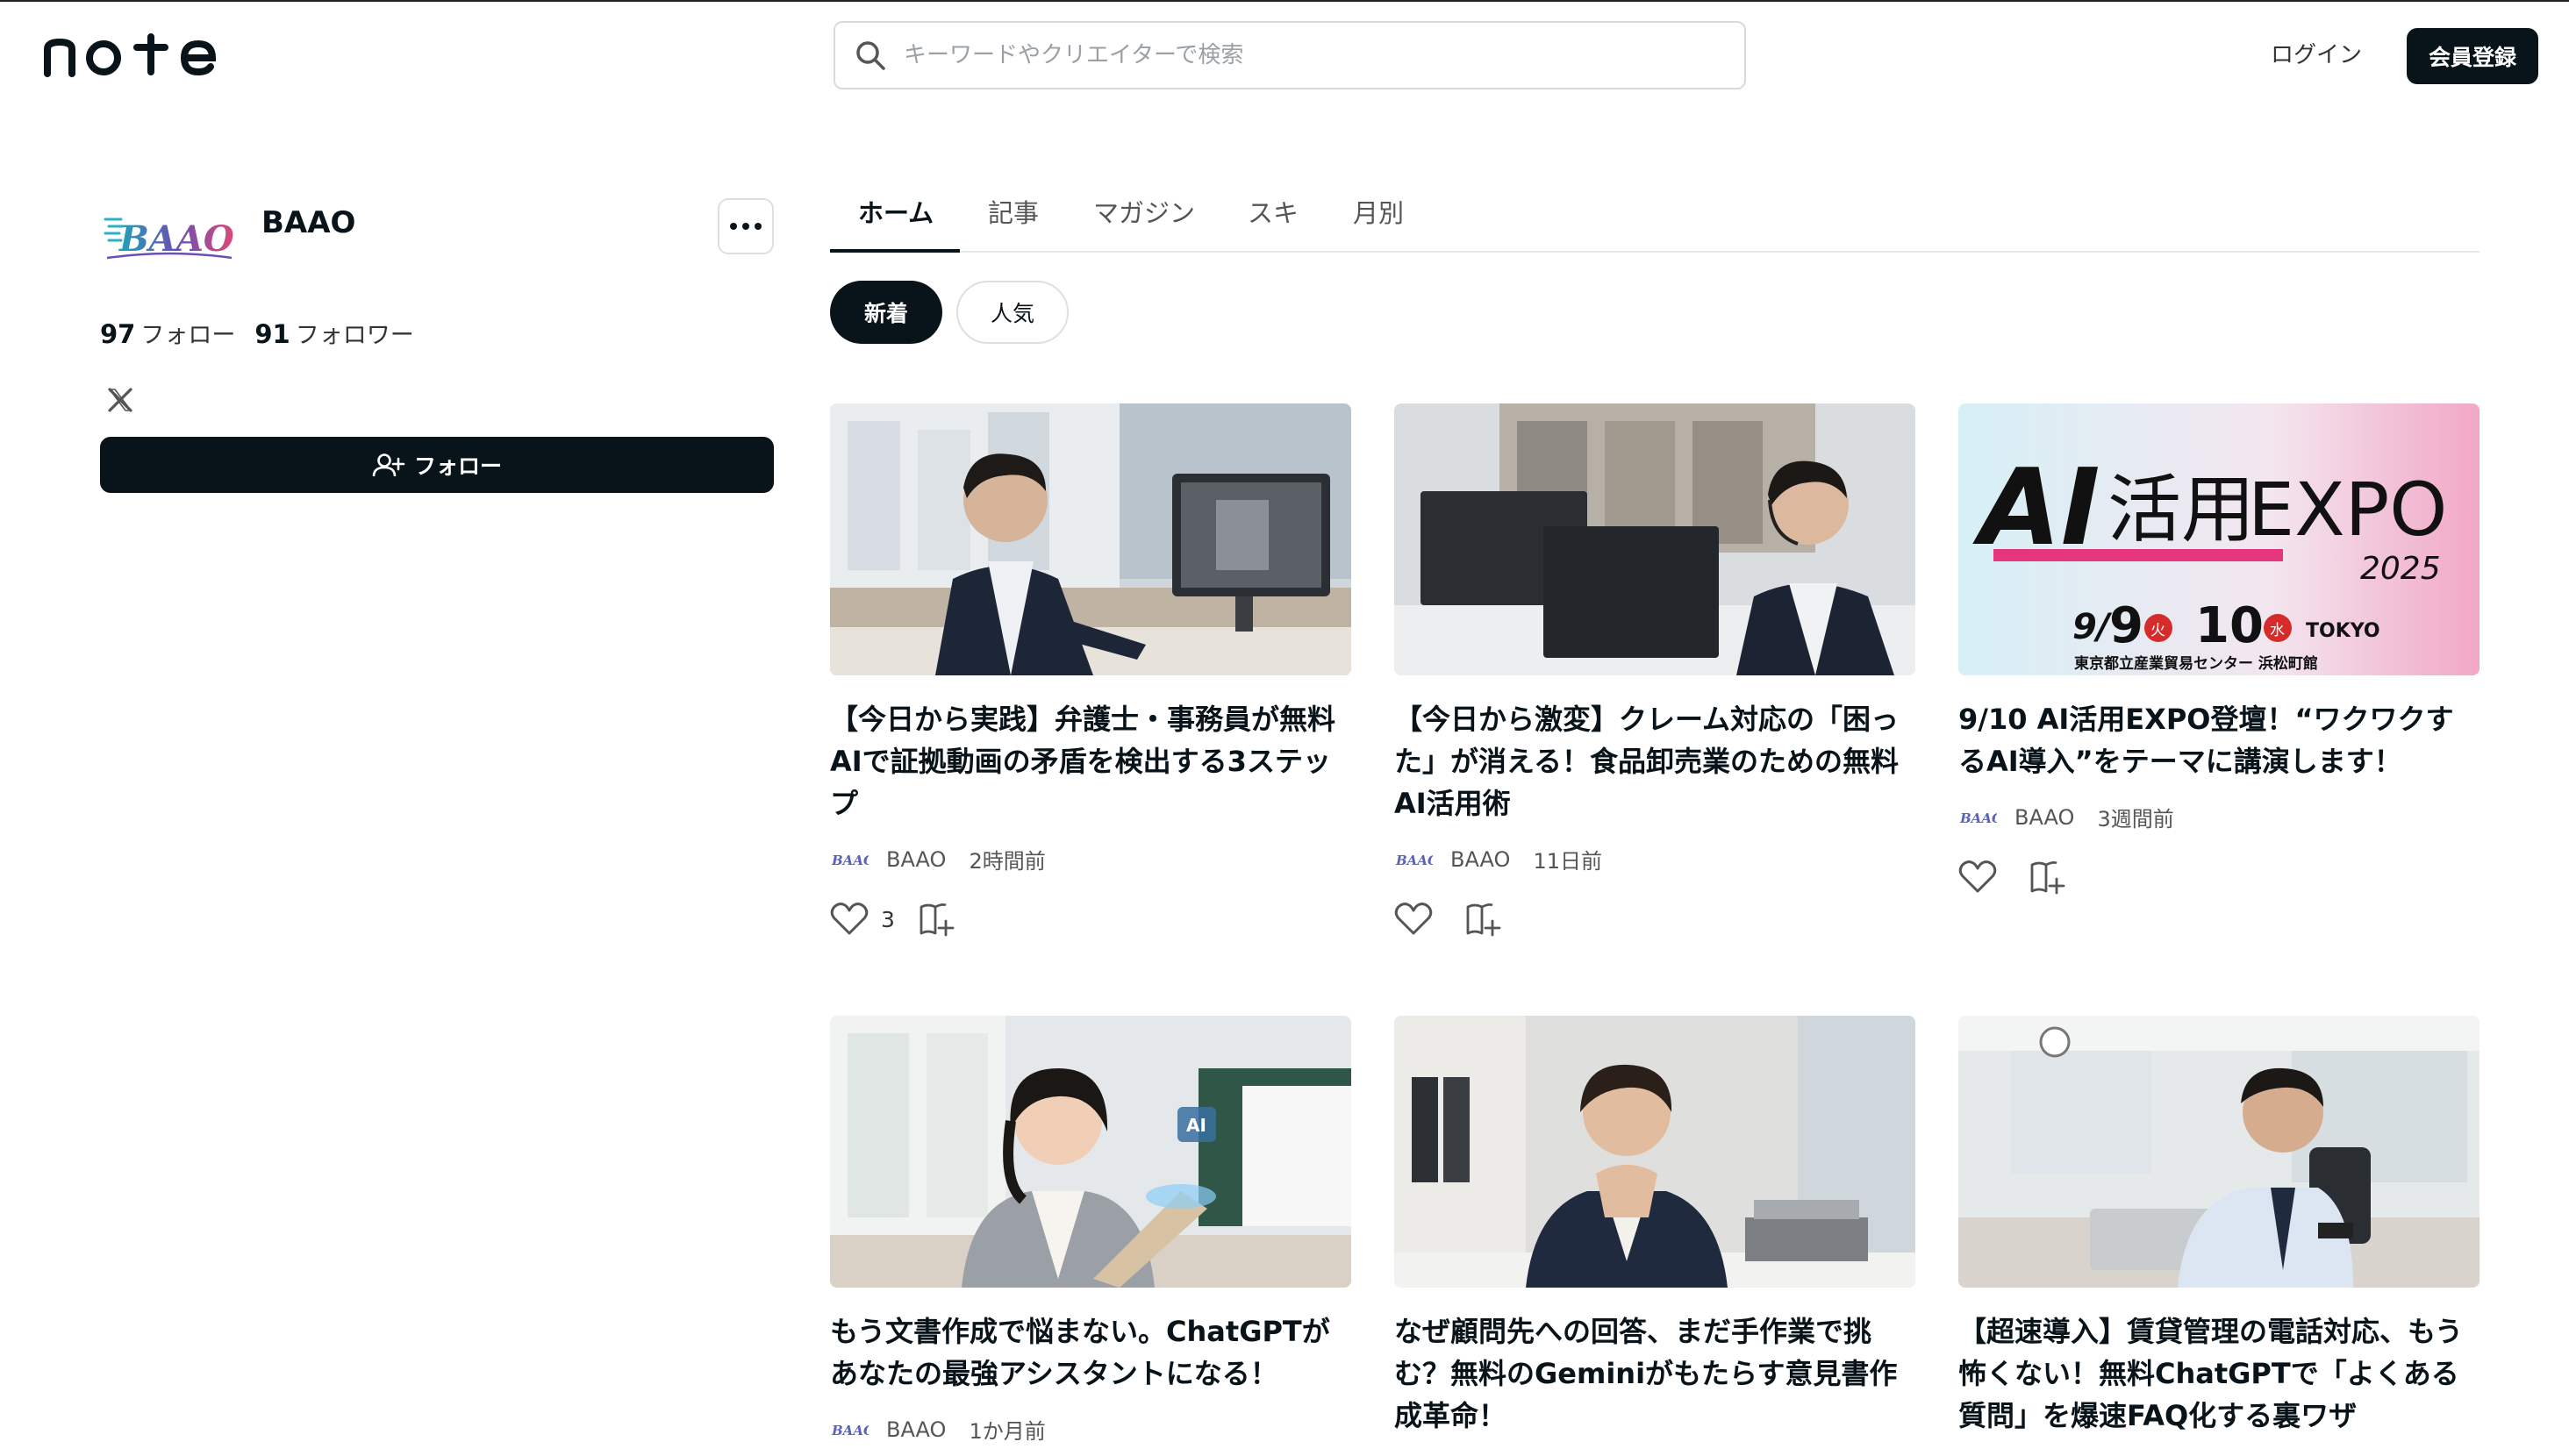  Describe the element at coordinates (1007, 1431) in the screenshot. I see `article-time: 1か月前` at that location.